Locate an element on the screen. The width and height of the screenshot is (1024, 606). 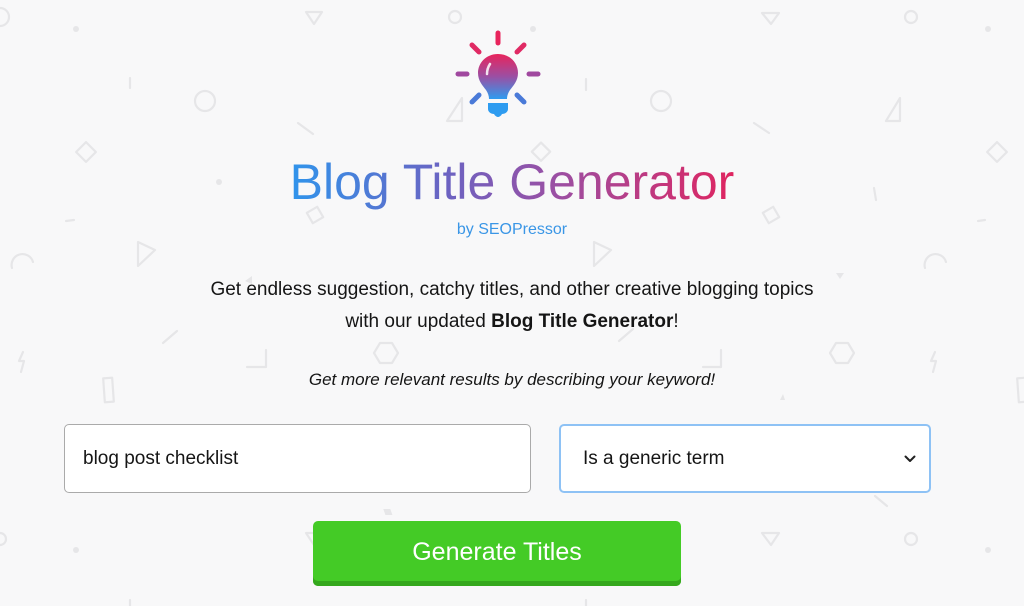
lightbulb-icon is located at coordinates (498, 73).